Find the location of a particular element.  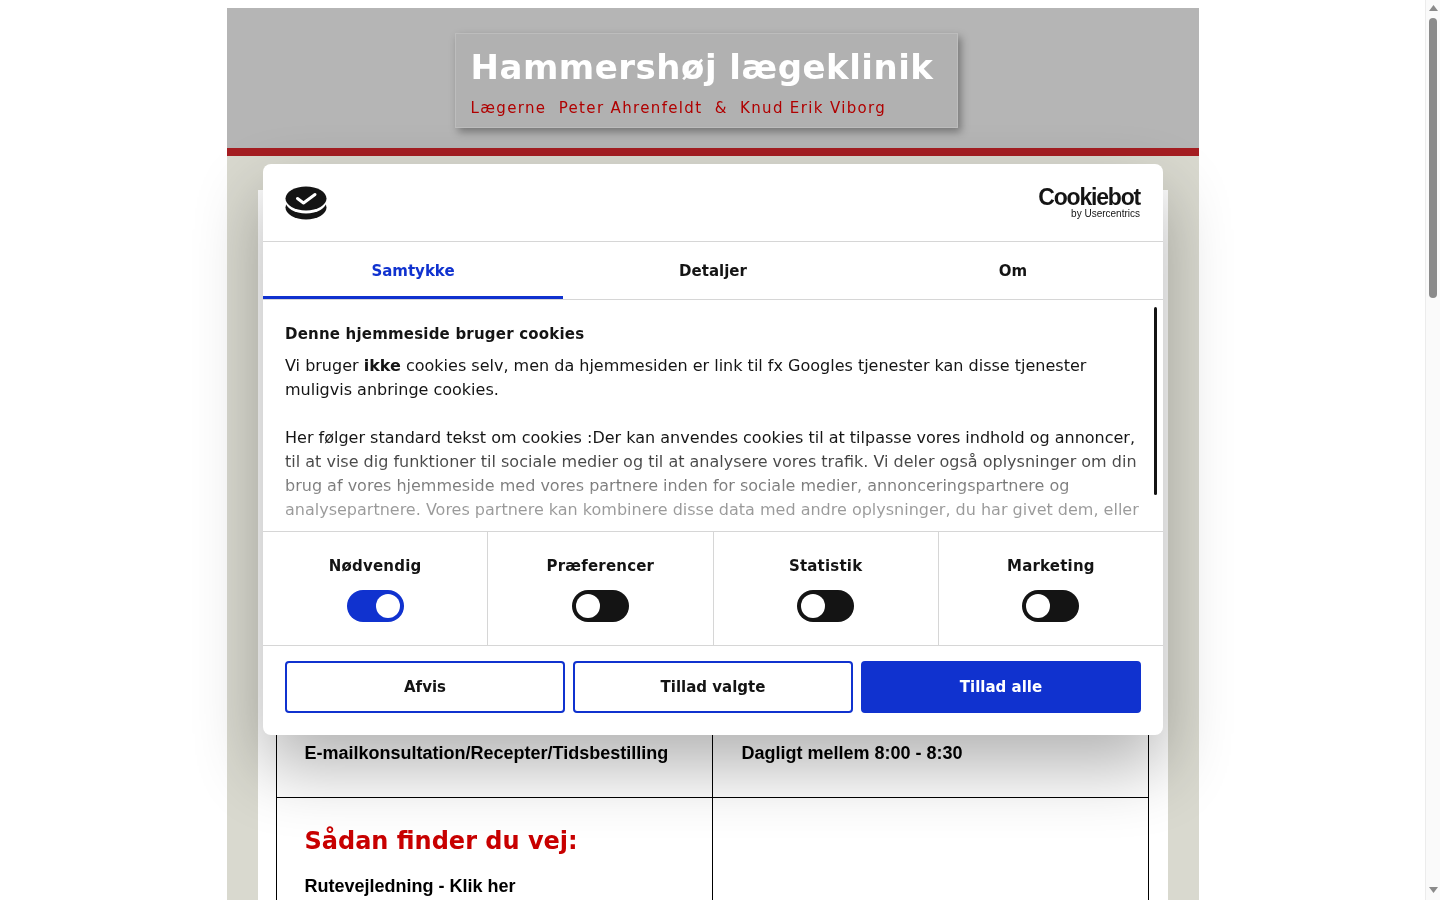

site-subtitle: Lægerne Peter Ahrenfeldt & Knud Erik Viborg is located at coordinates (679, 108).